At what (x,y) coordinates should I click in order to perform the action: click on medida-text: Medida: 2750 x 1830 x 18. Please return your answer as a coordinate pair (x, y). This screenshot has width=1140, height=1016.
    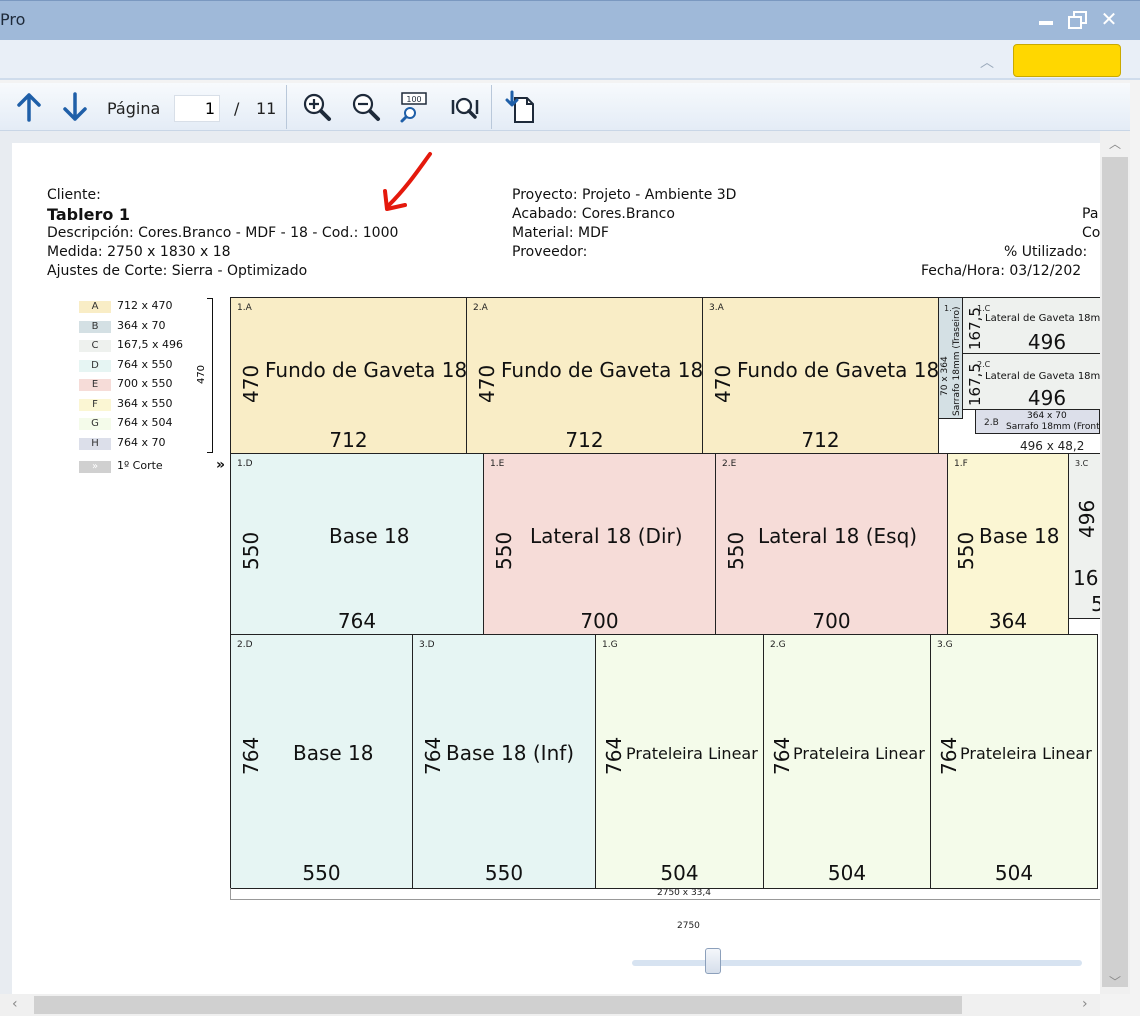
    Looking at the image, I should click on (139, 252).